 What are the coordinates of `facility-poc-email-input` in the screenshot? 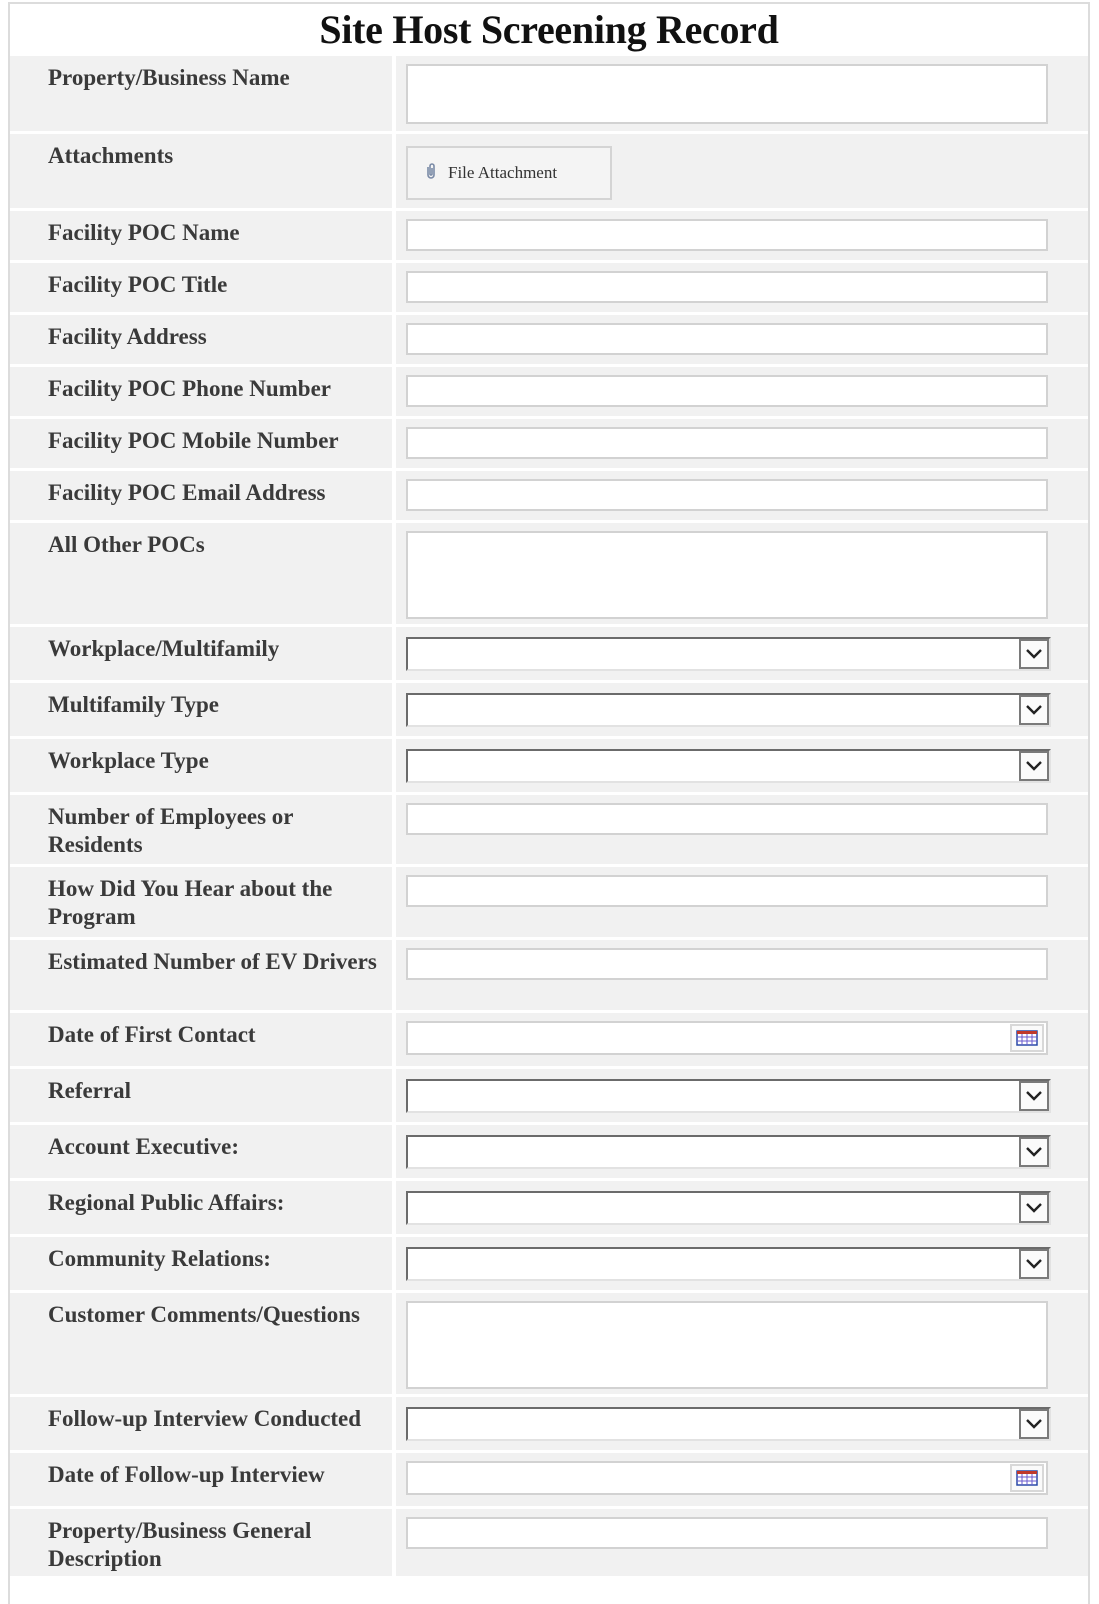 It's located at (727, 495).